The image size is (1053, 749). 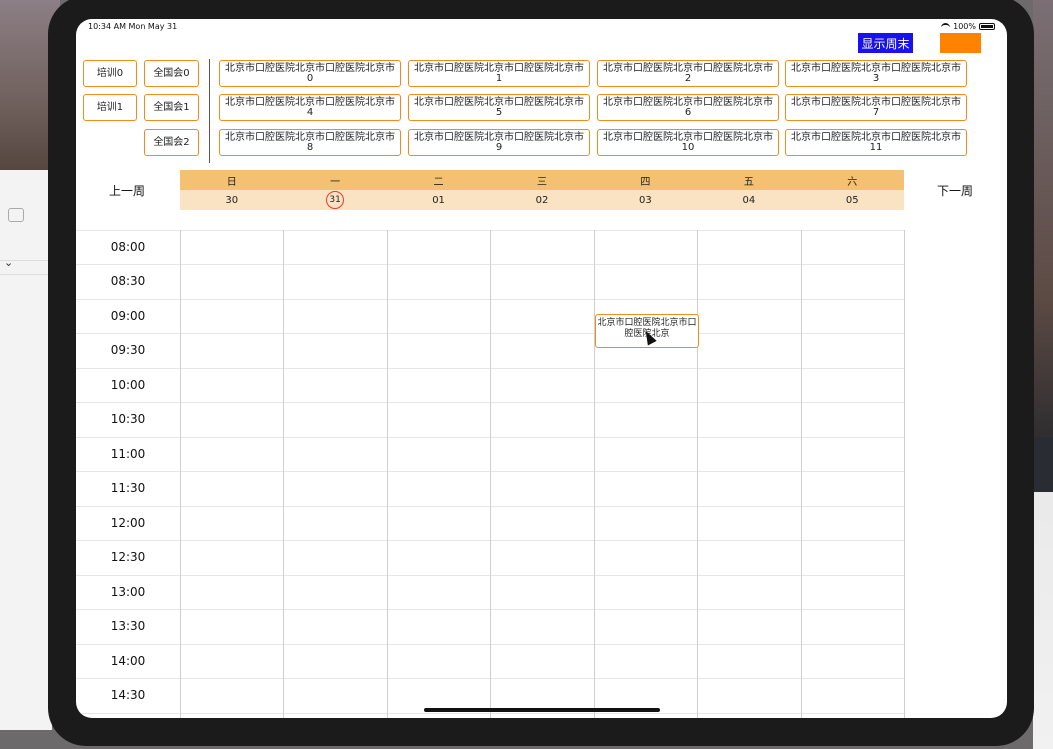 What do you see at coordinates (964, 26) in the screenshot?
I see `battery-percent: 100%` at bounding box center [964, 26].